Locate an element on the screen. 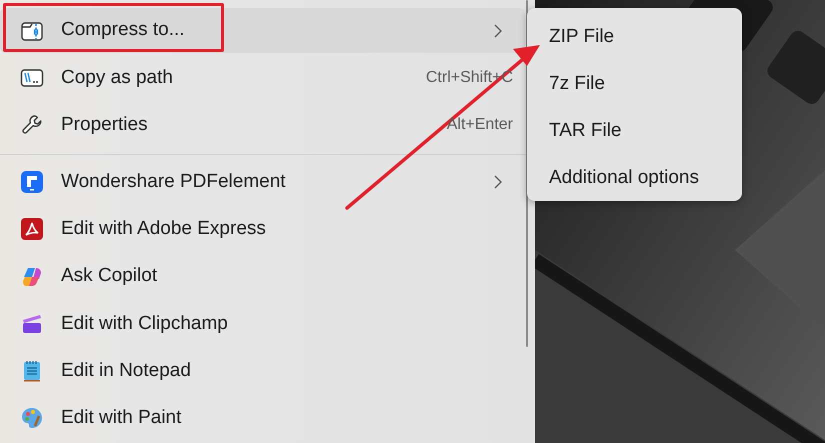 This screenshot has height=443, width=825. menu-item: Edit with Paint is located at coordinates (262, 418).